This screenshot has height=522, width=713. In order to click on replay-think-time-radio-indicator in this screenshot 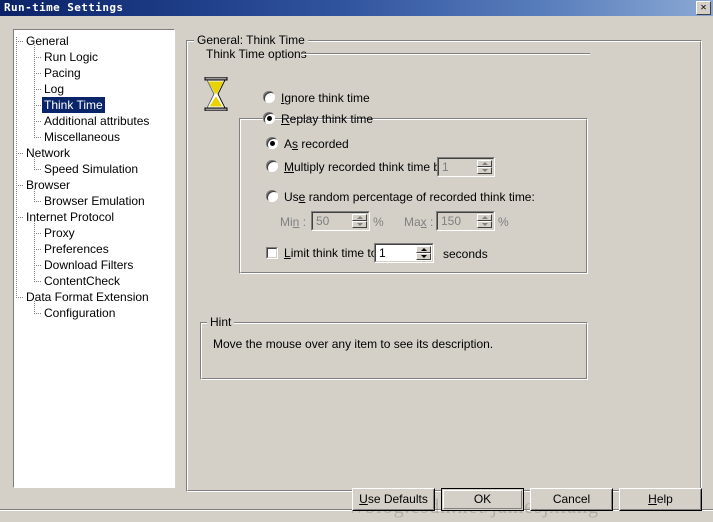, I will do `click(269, 118)`.